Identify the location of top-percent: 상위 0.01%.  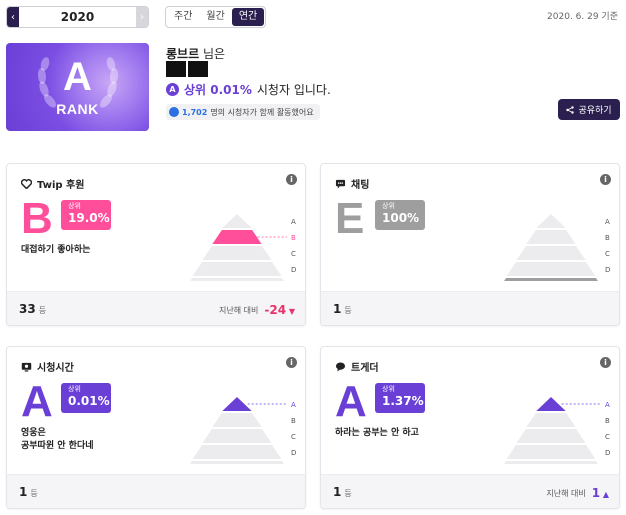
(218, 90).